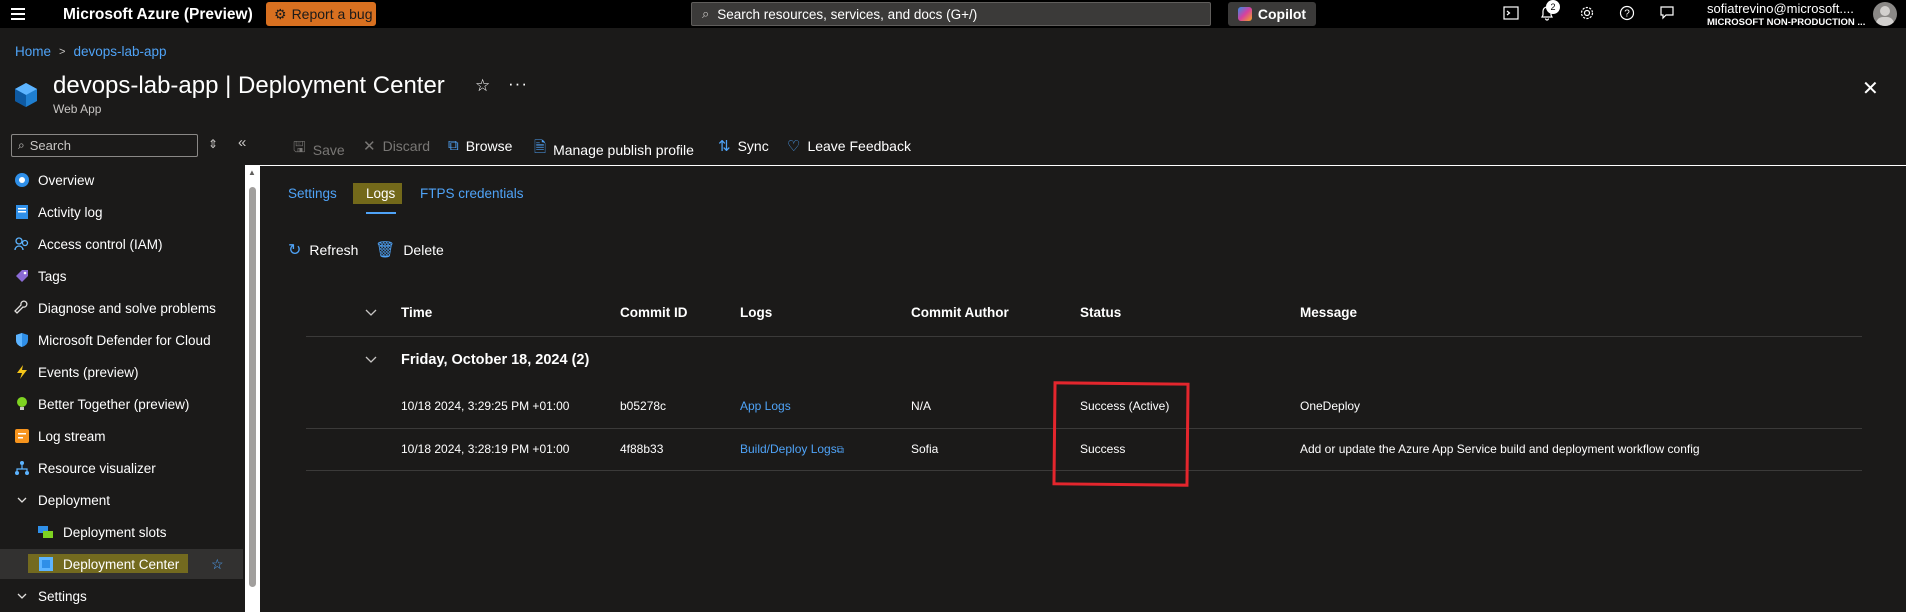  What do you see at coordinates (50, 145) in the screenshot?
I see `nav-search-placeholder: Search` at bounding box center [50, 145].